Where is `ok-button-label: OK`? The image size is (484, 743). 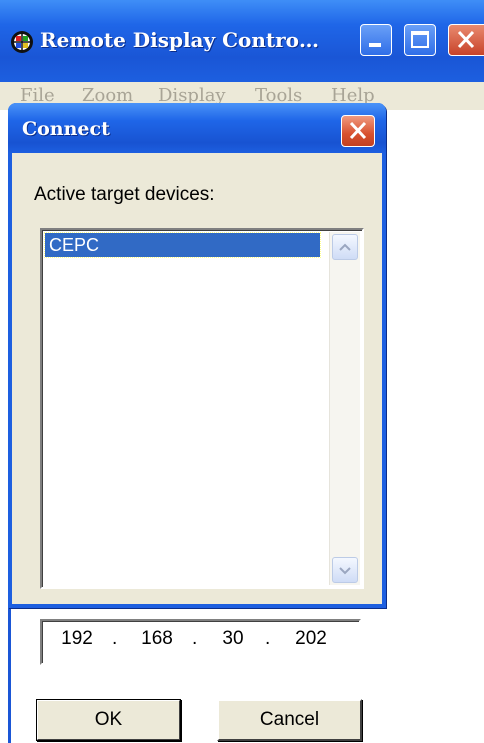
ok-button-label: OK is located at coordinates (108, 719).